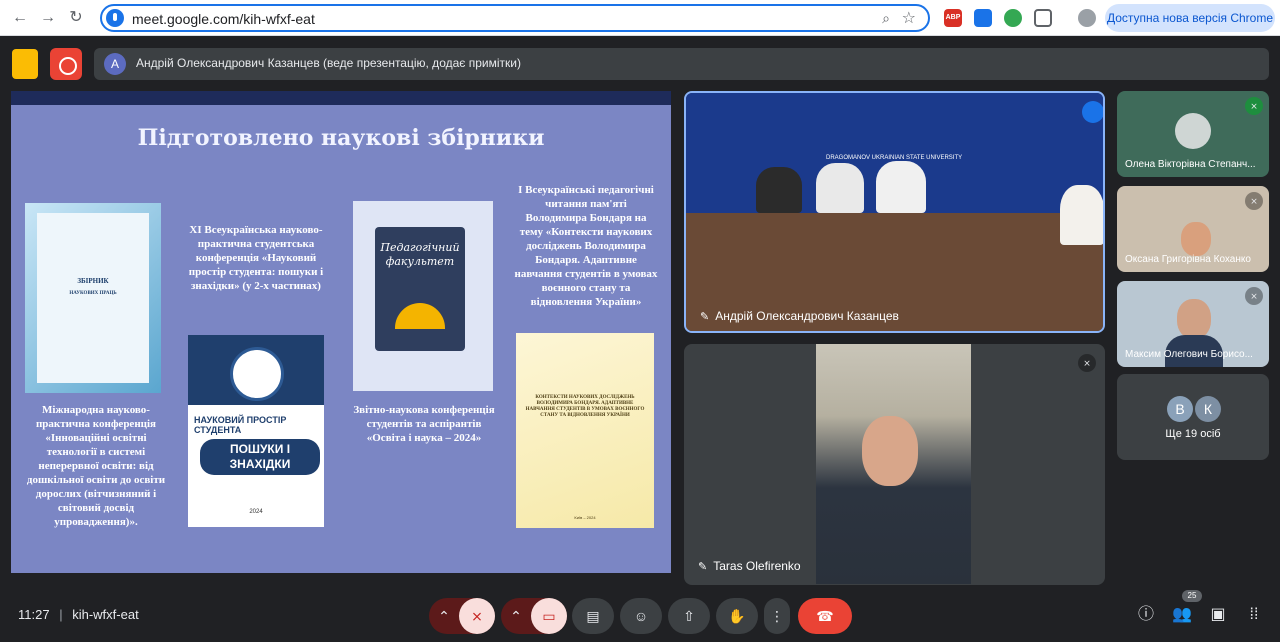 This screenshot has height=642, width=1280. I want to click on extension-globe-icon, so click(1013, 18).